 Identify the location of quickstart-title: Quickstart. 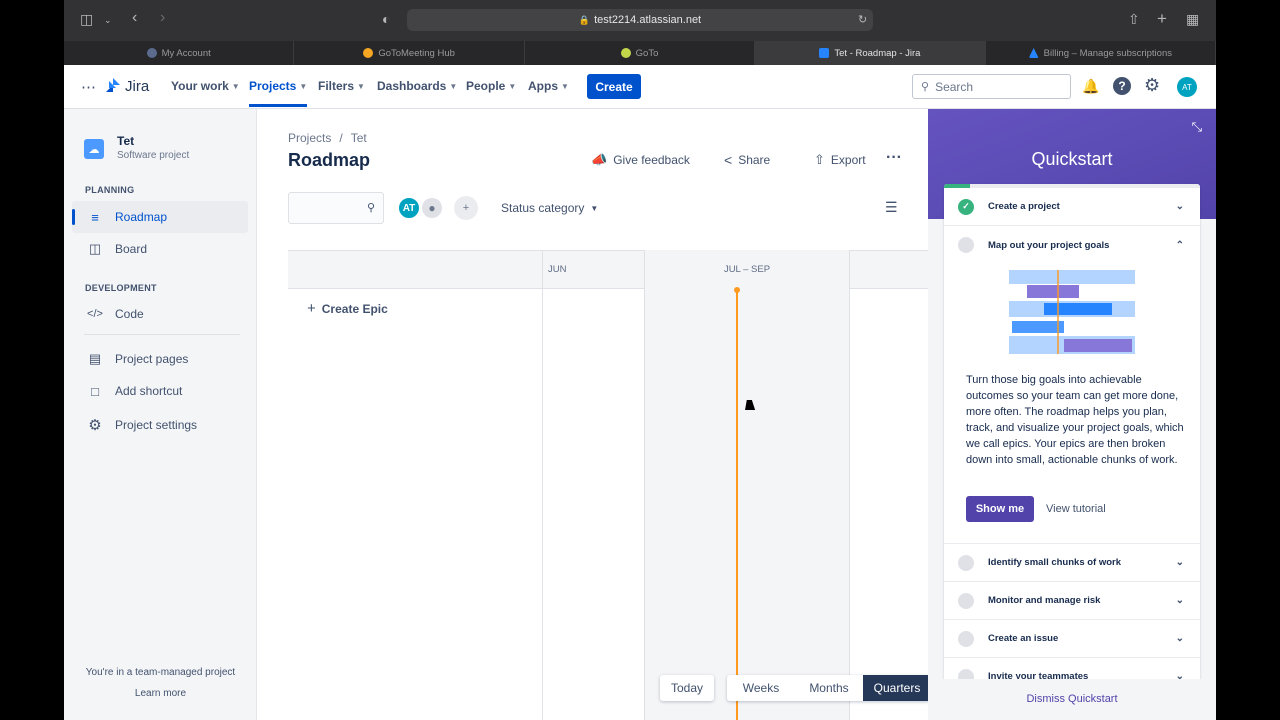
(1072, 159).